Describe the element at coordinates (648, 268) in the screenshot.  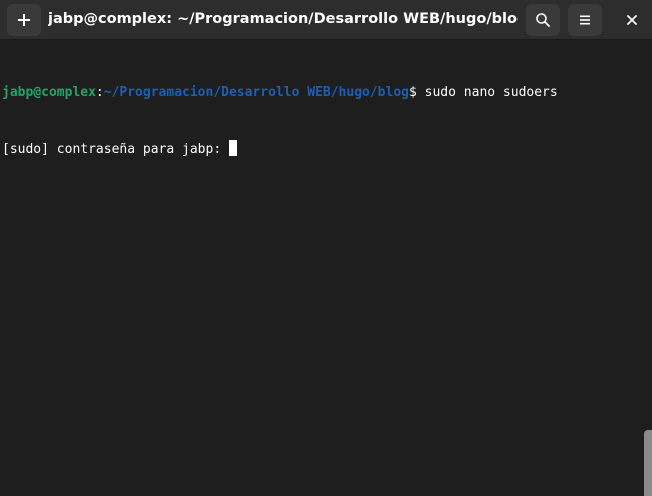
I see `scrollbar` at that location.